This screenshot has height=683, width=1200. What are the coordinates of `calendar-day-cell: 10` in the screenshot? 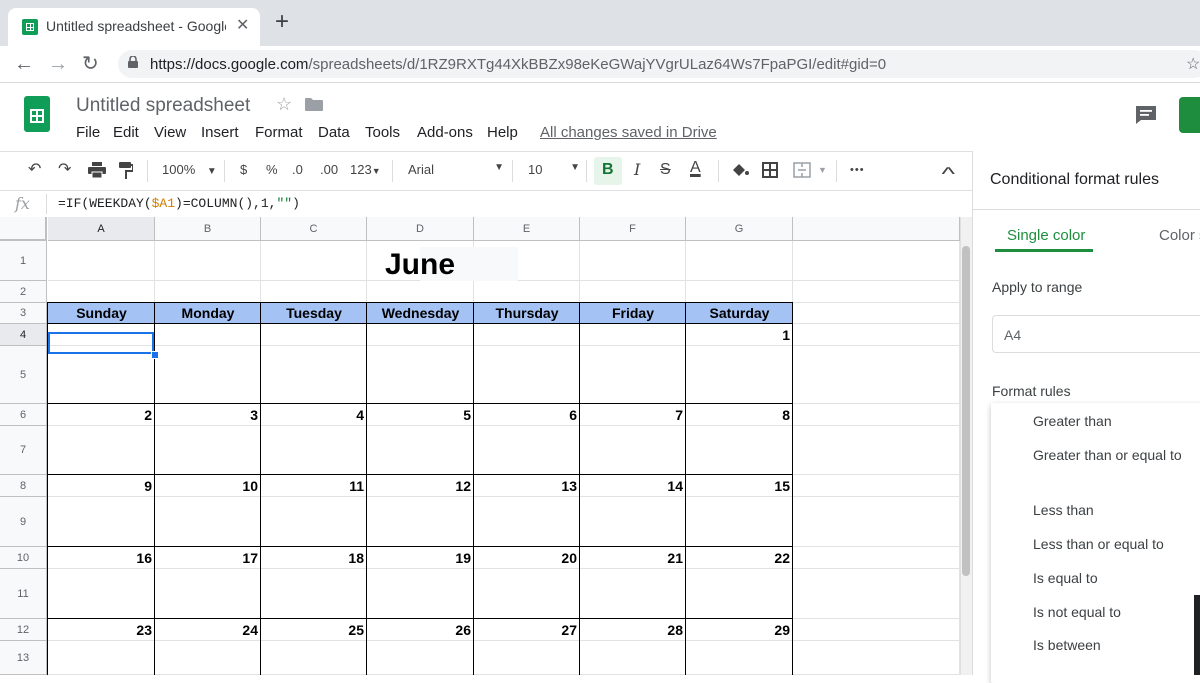 It's located at (208, 487).